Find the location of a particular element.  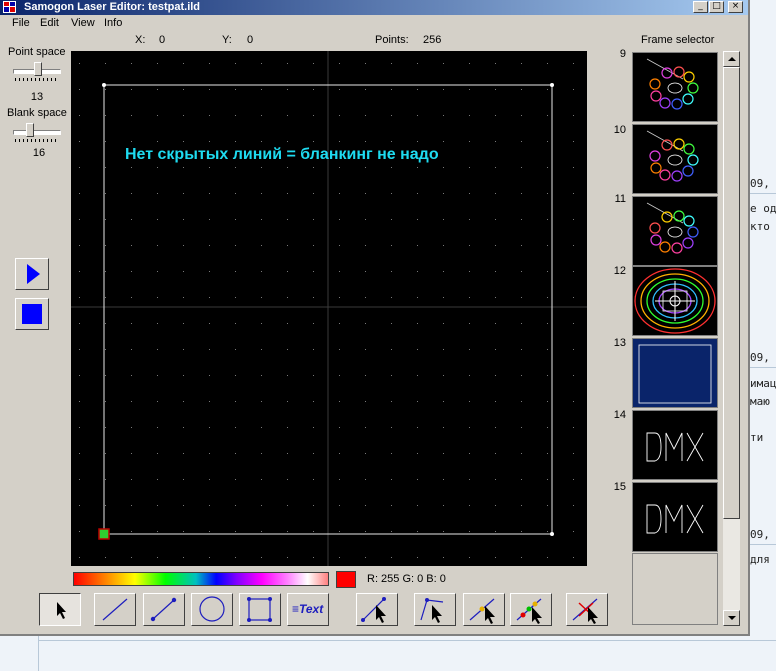

stop-button is located at coordinates (32, 314).